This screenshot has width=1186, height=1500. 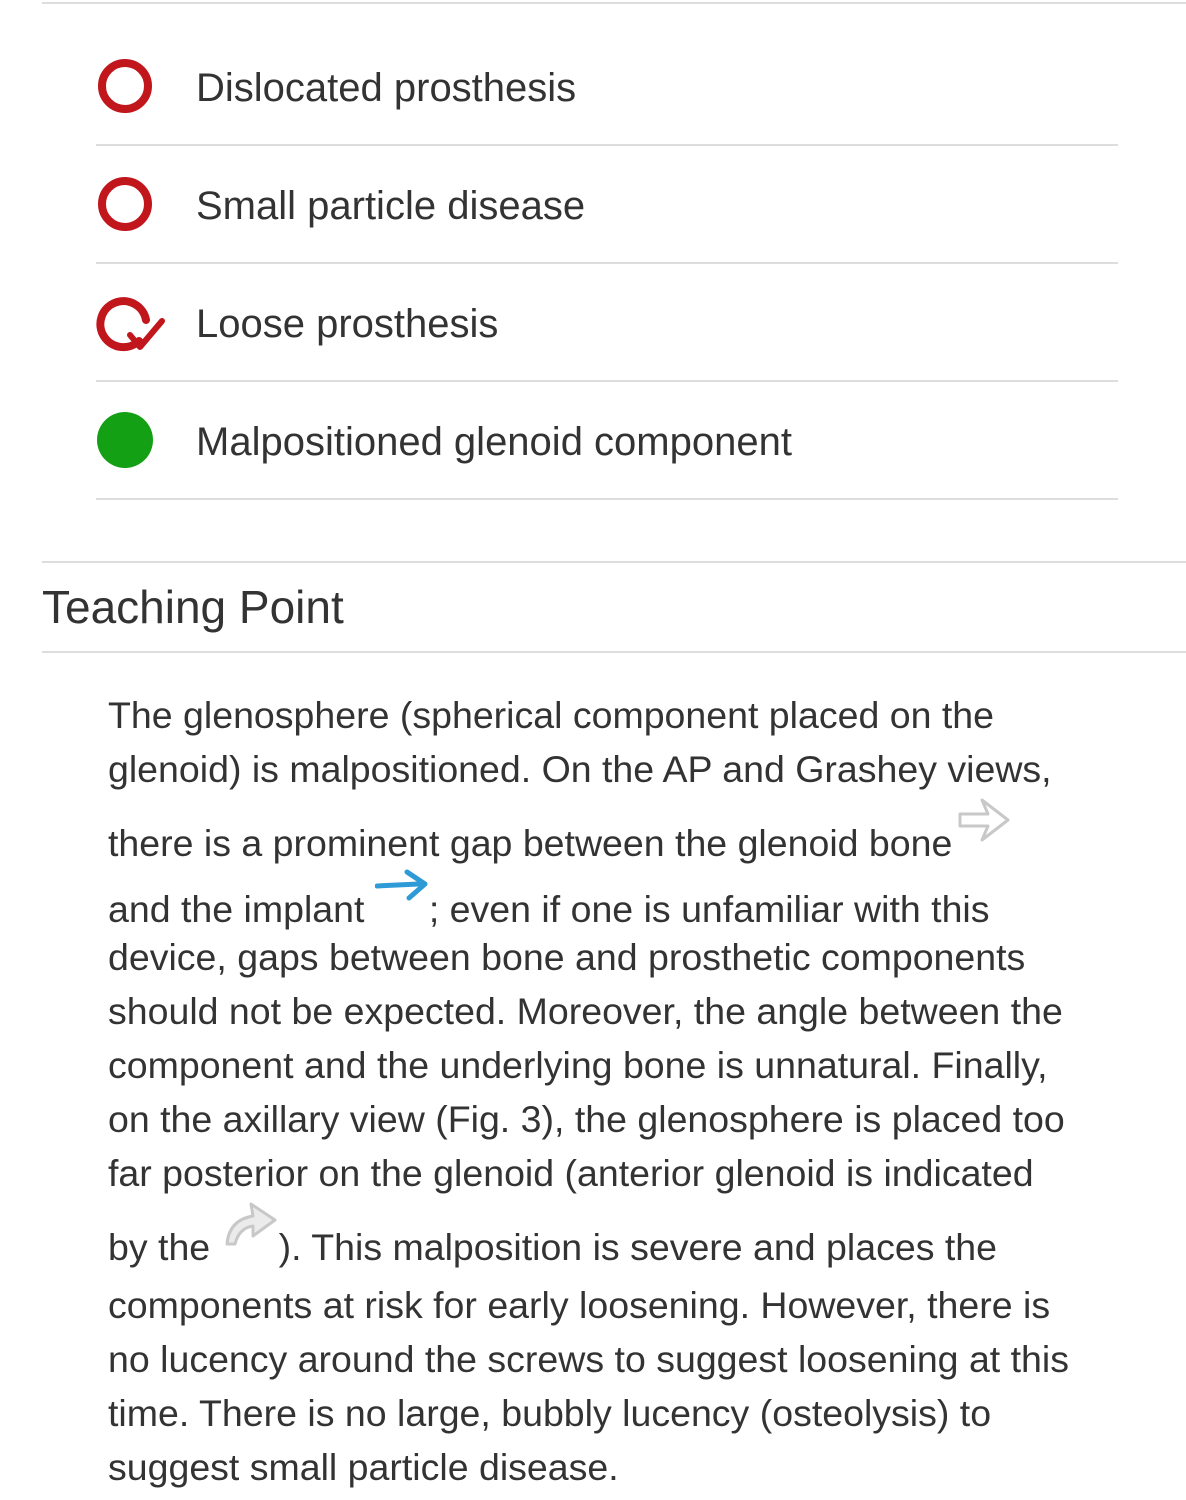 What do you see at coordinates (709, 909) in the screenshot?
I see `text-segment: ; even if one is unfamiliar with this` at bounding box center [709, 909].